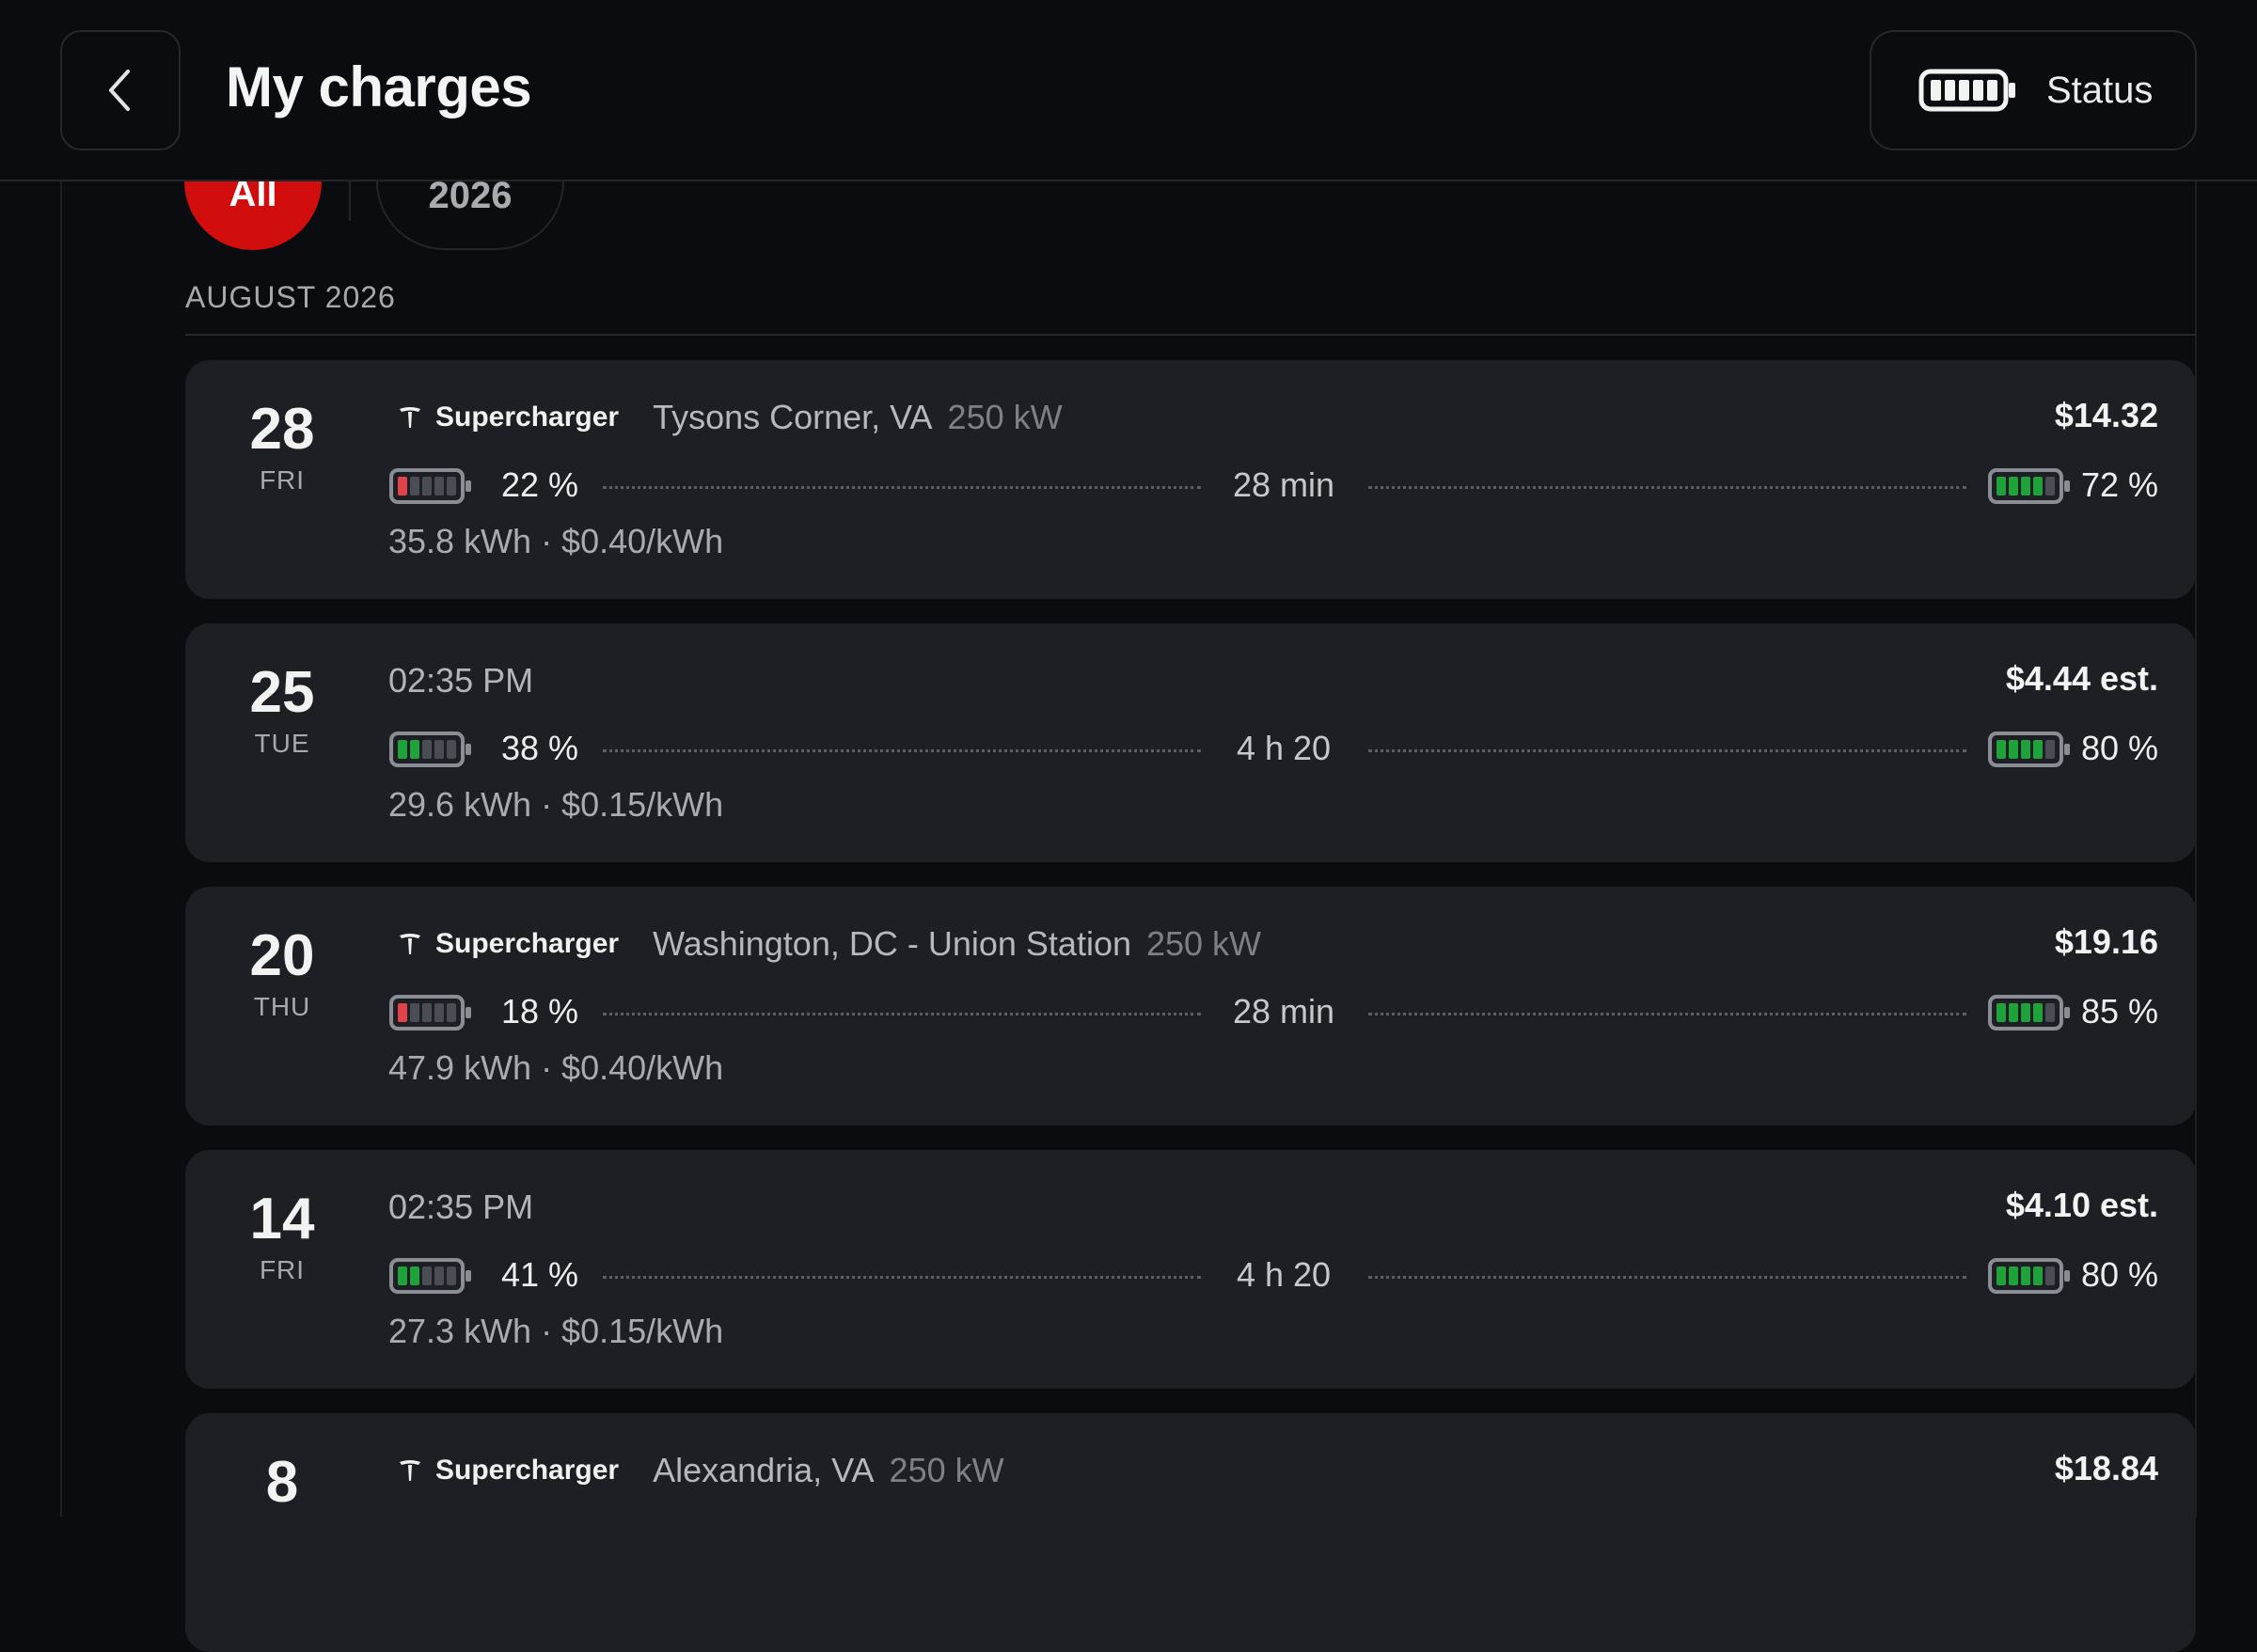 This screenshot has width=2257, height=1652. I want to click on charge-weekday: FRI, so click(282, 1270).